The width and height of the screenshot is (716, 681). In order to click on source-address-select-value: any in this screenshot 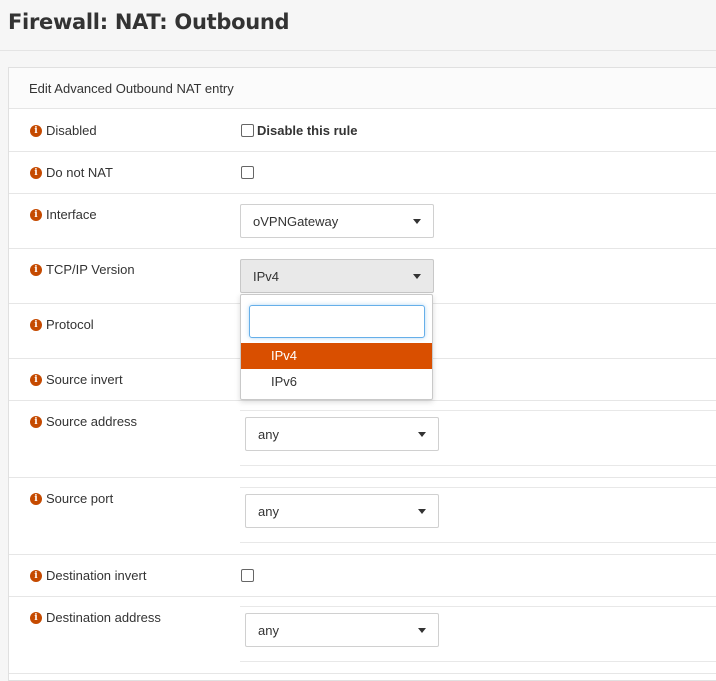, I will do `click(268, 434)`.